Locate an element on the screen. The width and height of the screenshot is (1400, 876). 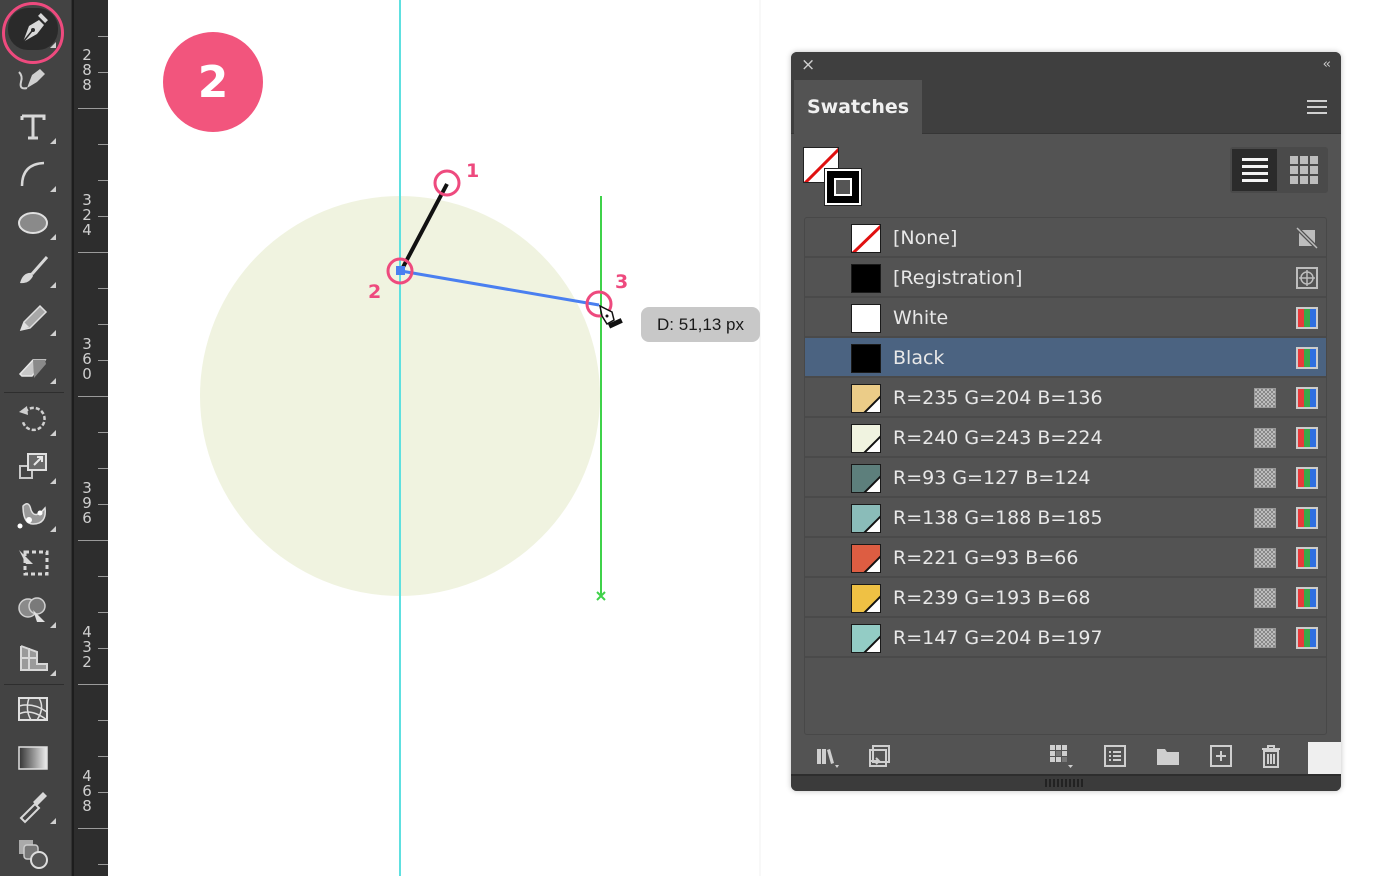
swatch-options-icon is located at coordinates (1115, 756).